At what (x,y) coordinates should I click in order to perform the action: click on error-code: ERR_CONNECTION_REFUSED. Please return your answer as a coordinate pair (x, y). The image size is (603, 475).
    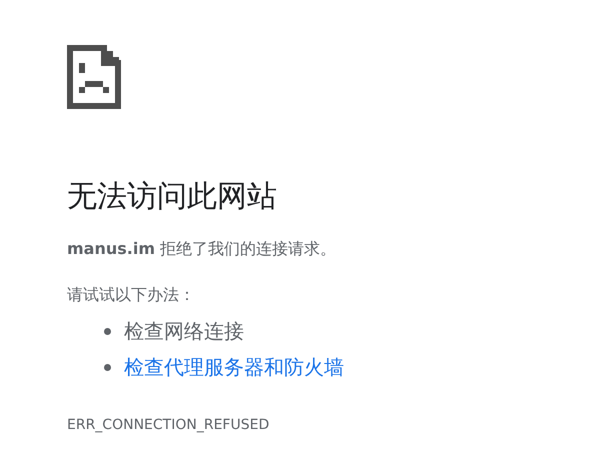
    Looking at the image, I should click on (168, 425).